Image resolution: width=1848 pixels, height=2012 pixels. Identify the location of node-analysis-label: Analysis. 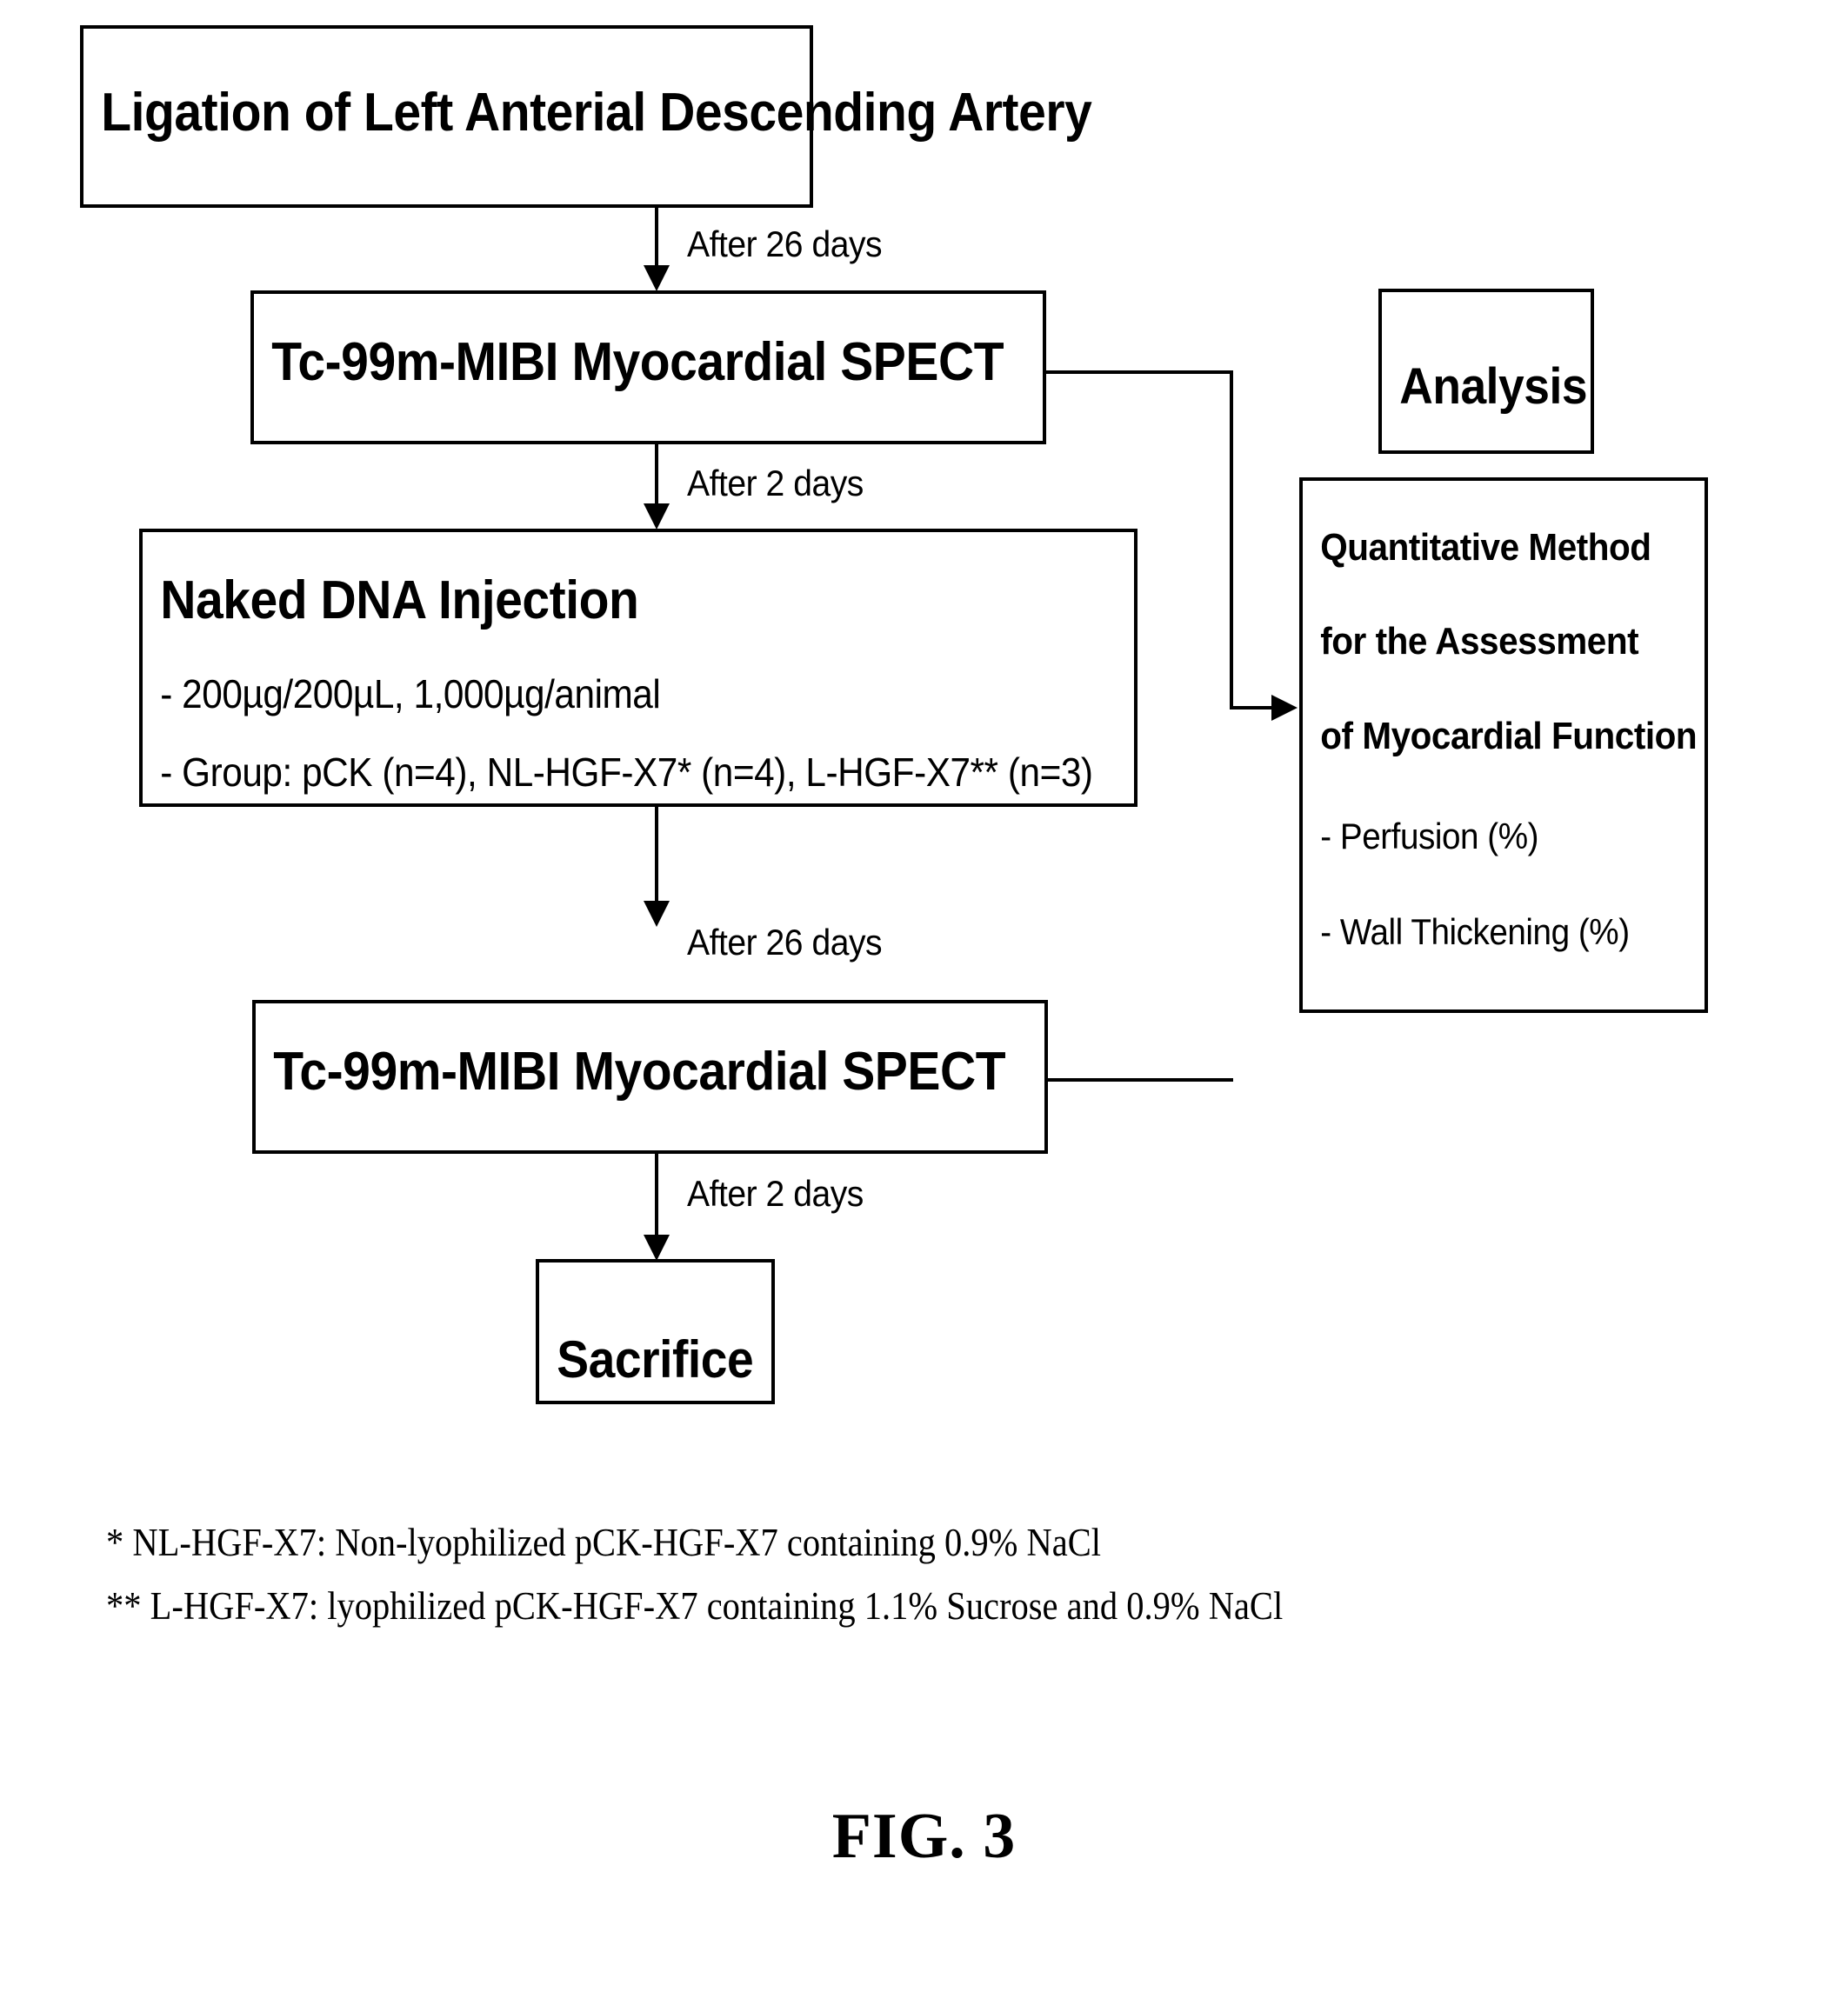
(1494, 386).